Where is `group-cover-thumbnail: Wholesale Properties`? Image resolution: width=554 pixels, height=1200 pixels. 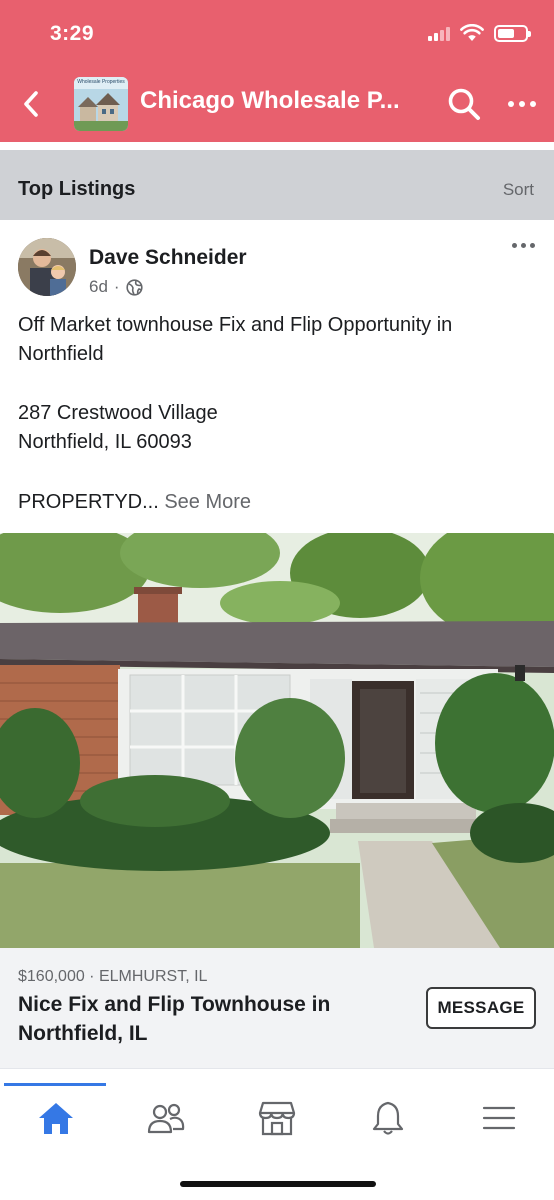
group-cover-thumbnail: Wholesale Properties is located at coordinates (101, 104).